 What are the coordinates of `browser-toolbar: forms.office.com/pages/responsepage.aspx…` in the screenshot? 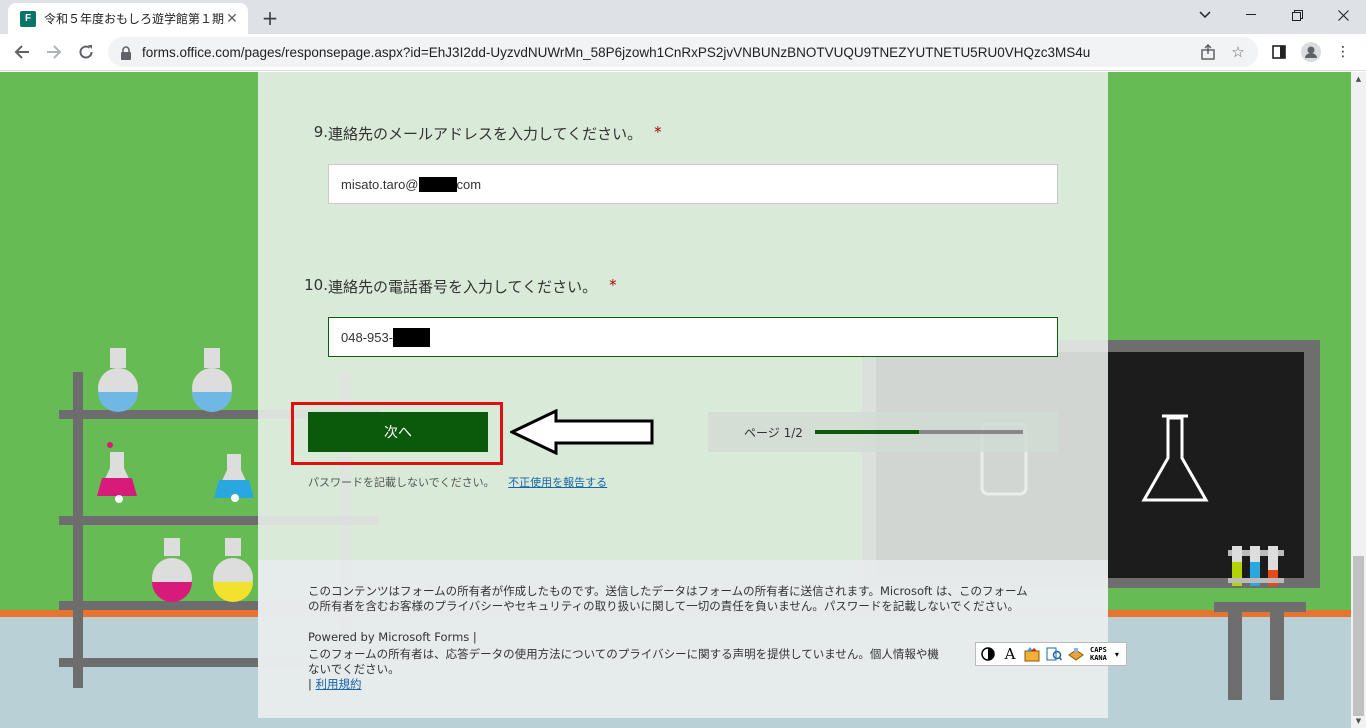 It's located at (683, 52).